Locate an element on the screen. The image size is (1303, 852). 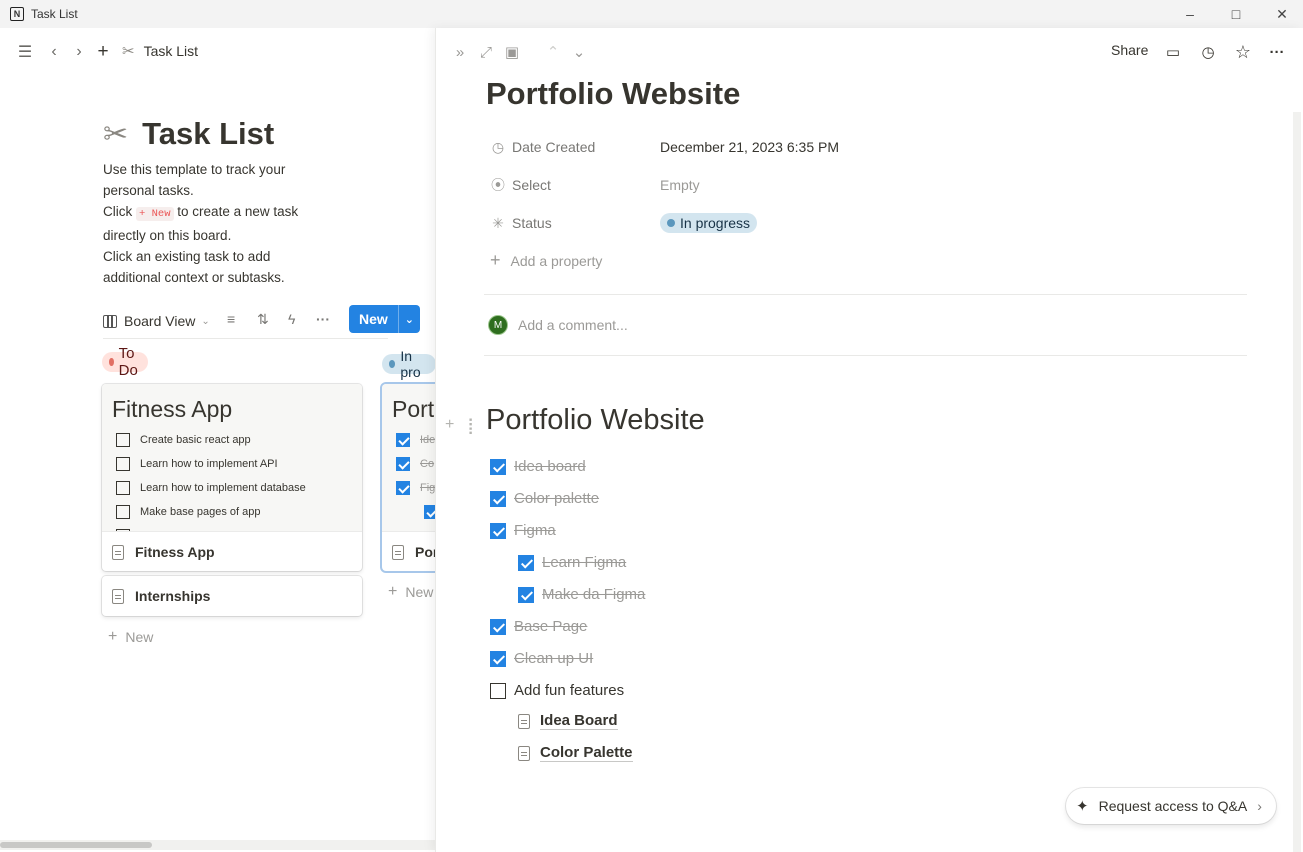
board-card-internships: Internships is located at coordinates (232, 596).